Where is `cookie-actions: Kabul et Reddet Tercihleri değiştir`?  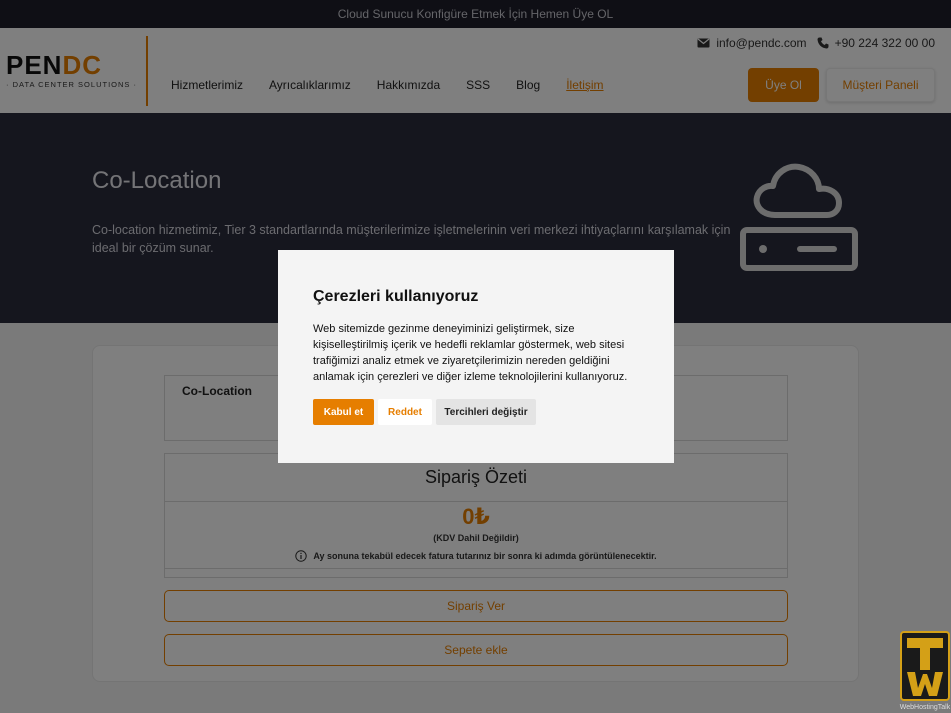 cookie-actions: Kabul et Reddet Tercihleri değiştir is located at coordinates (424, 412).